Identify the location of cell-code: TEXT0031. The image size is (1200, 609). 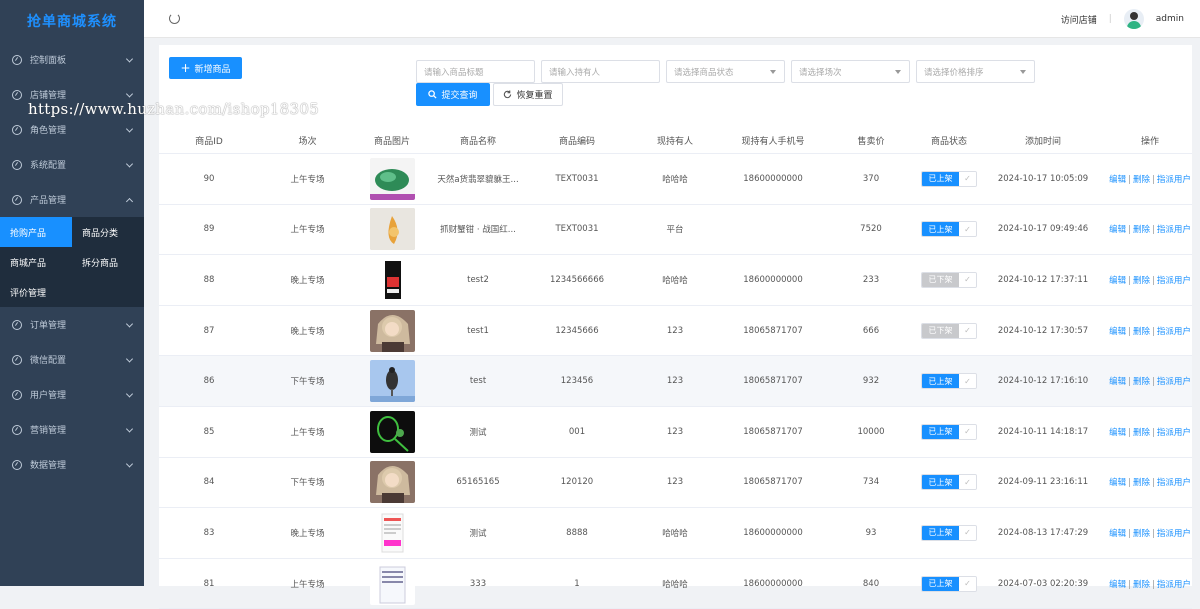
(577, 178).